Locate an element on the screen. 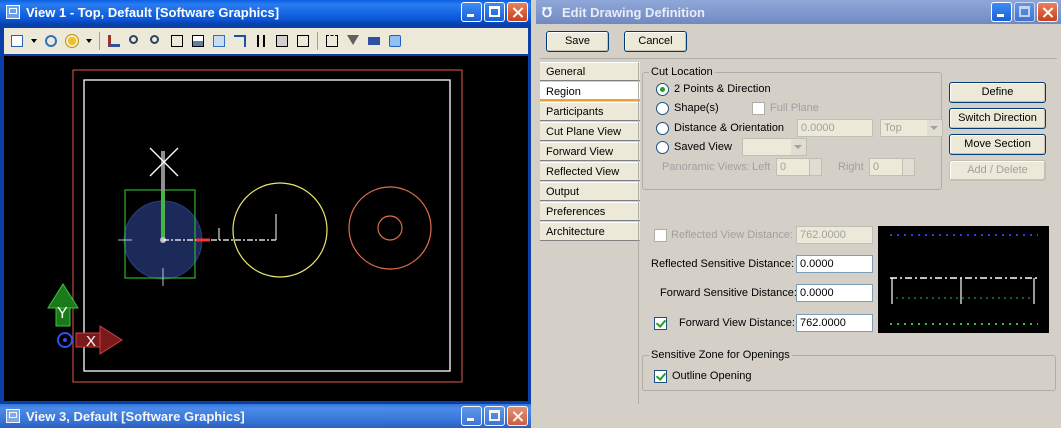 Image resolution: width=1061 pixels, height=428 pixels. view-previous-icon is located at coordinates (261, 41).